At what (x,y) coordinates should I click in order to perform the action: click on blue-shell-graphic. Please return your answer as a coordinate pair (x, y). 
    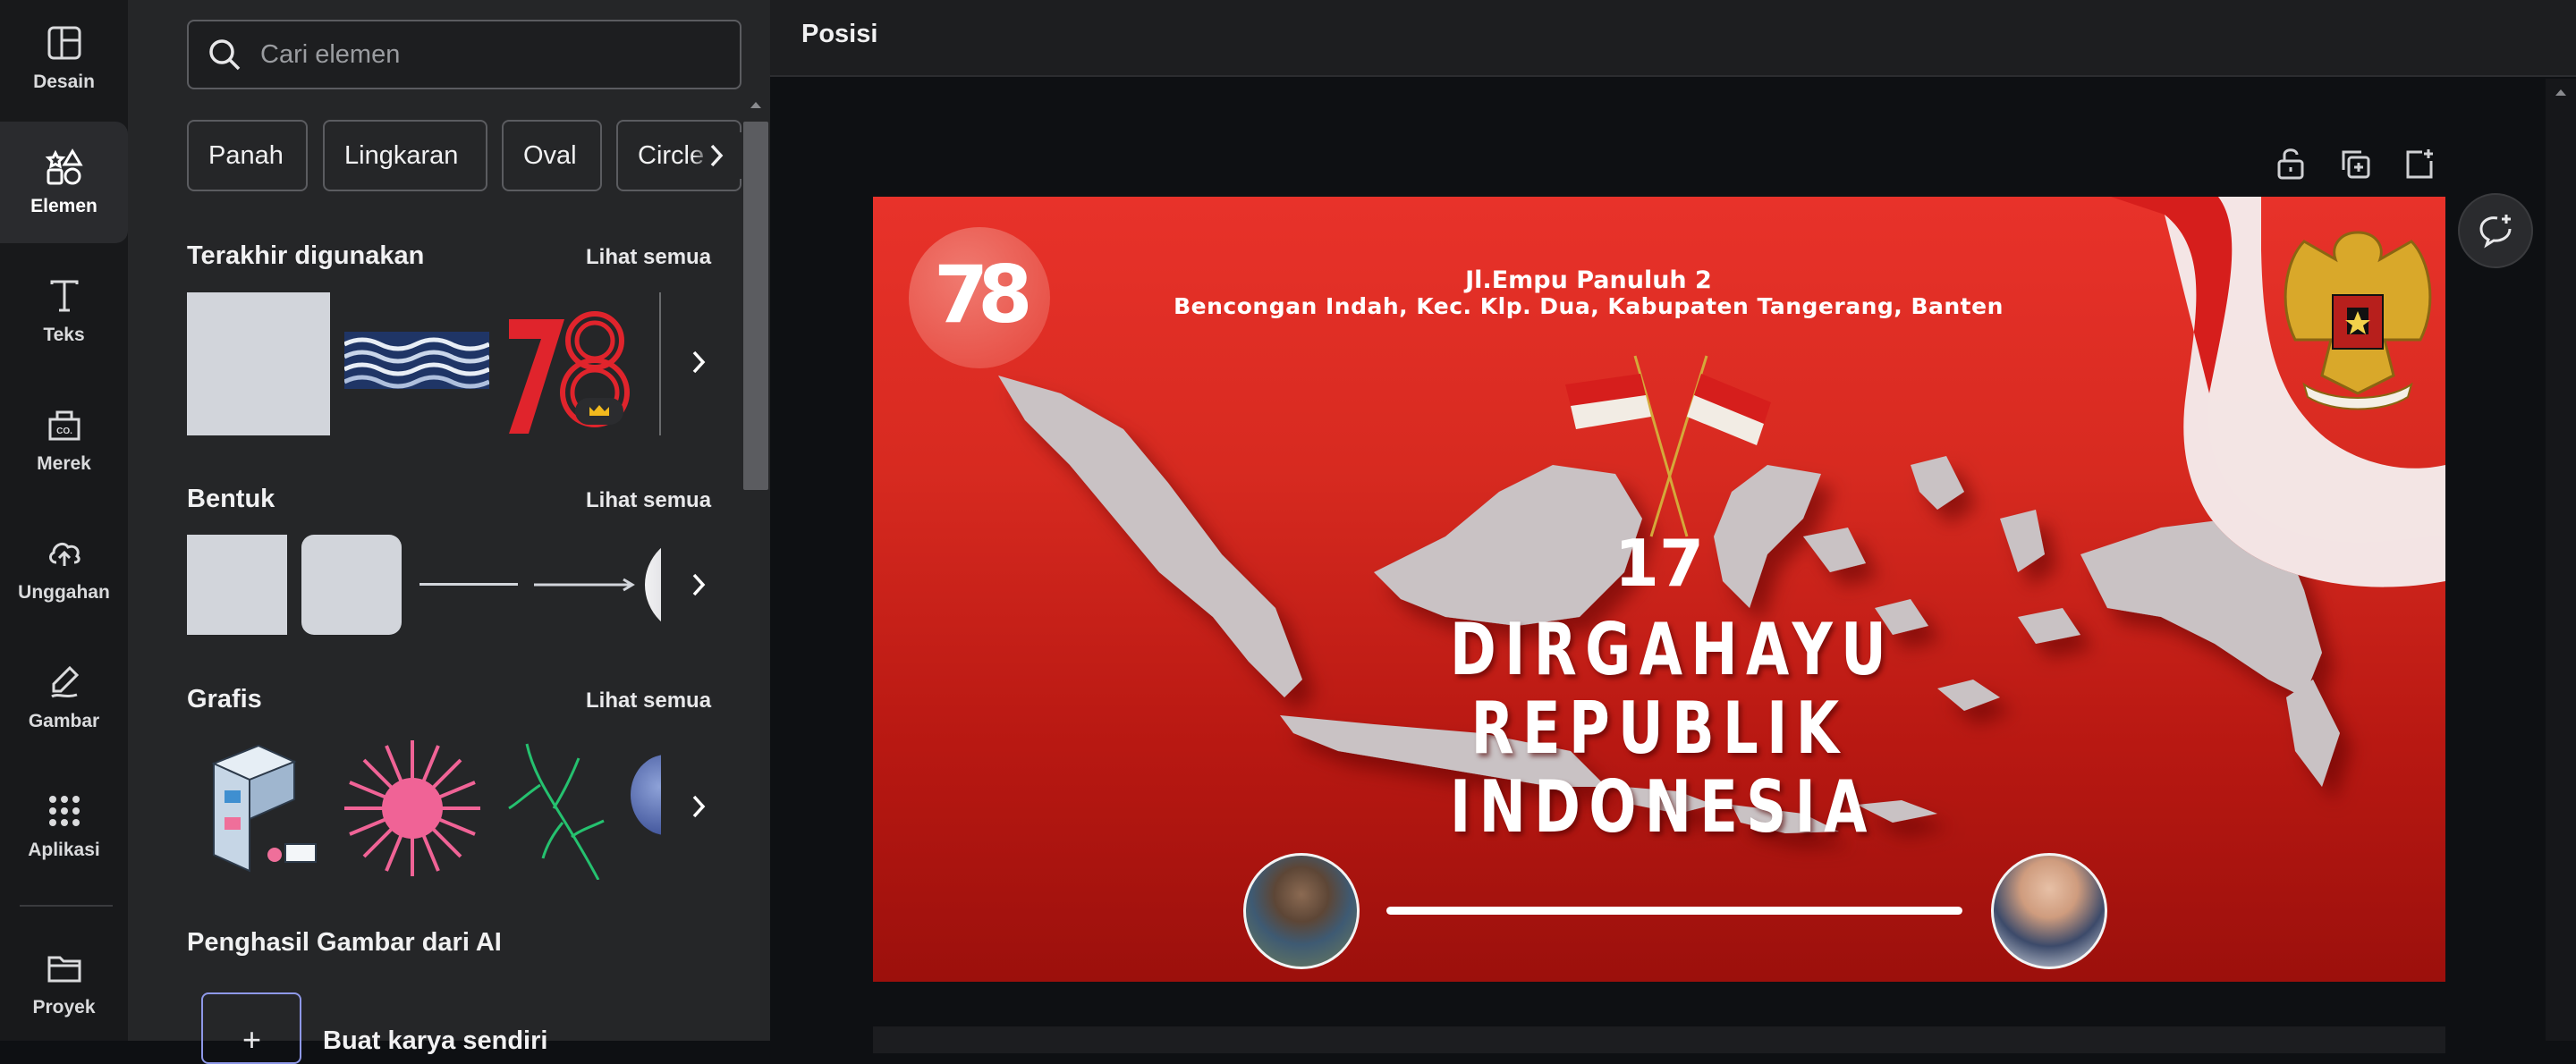
    Looking at the image, I should click on (646, 795).